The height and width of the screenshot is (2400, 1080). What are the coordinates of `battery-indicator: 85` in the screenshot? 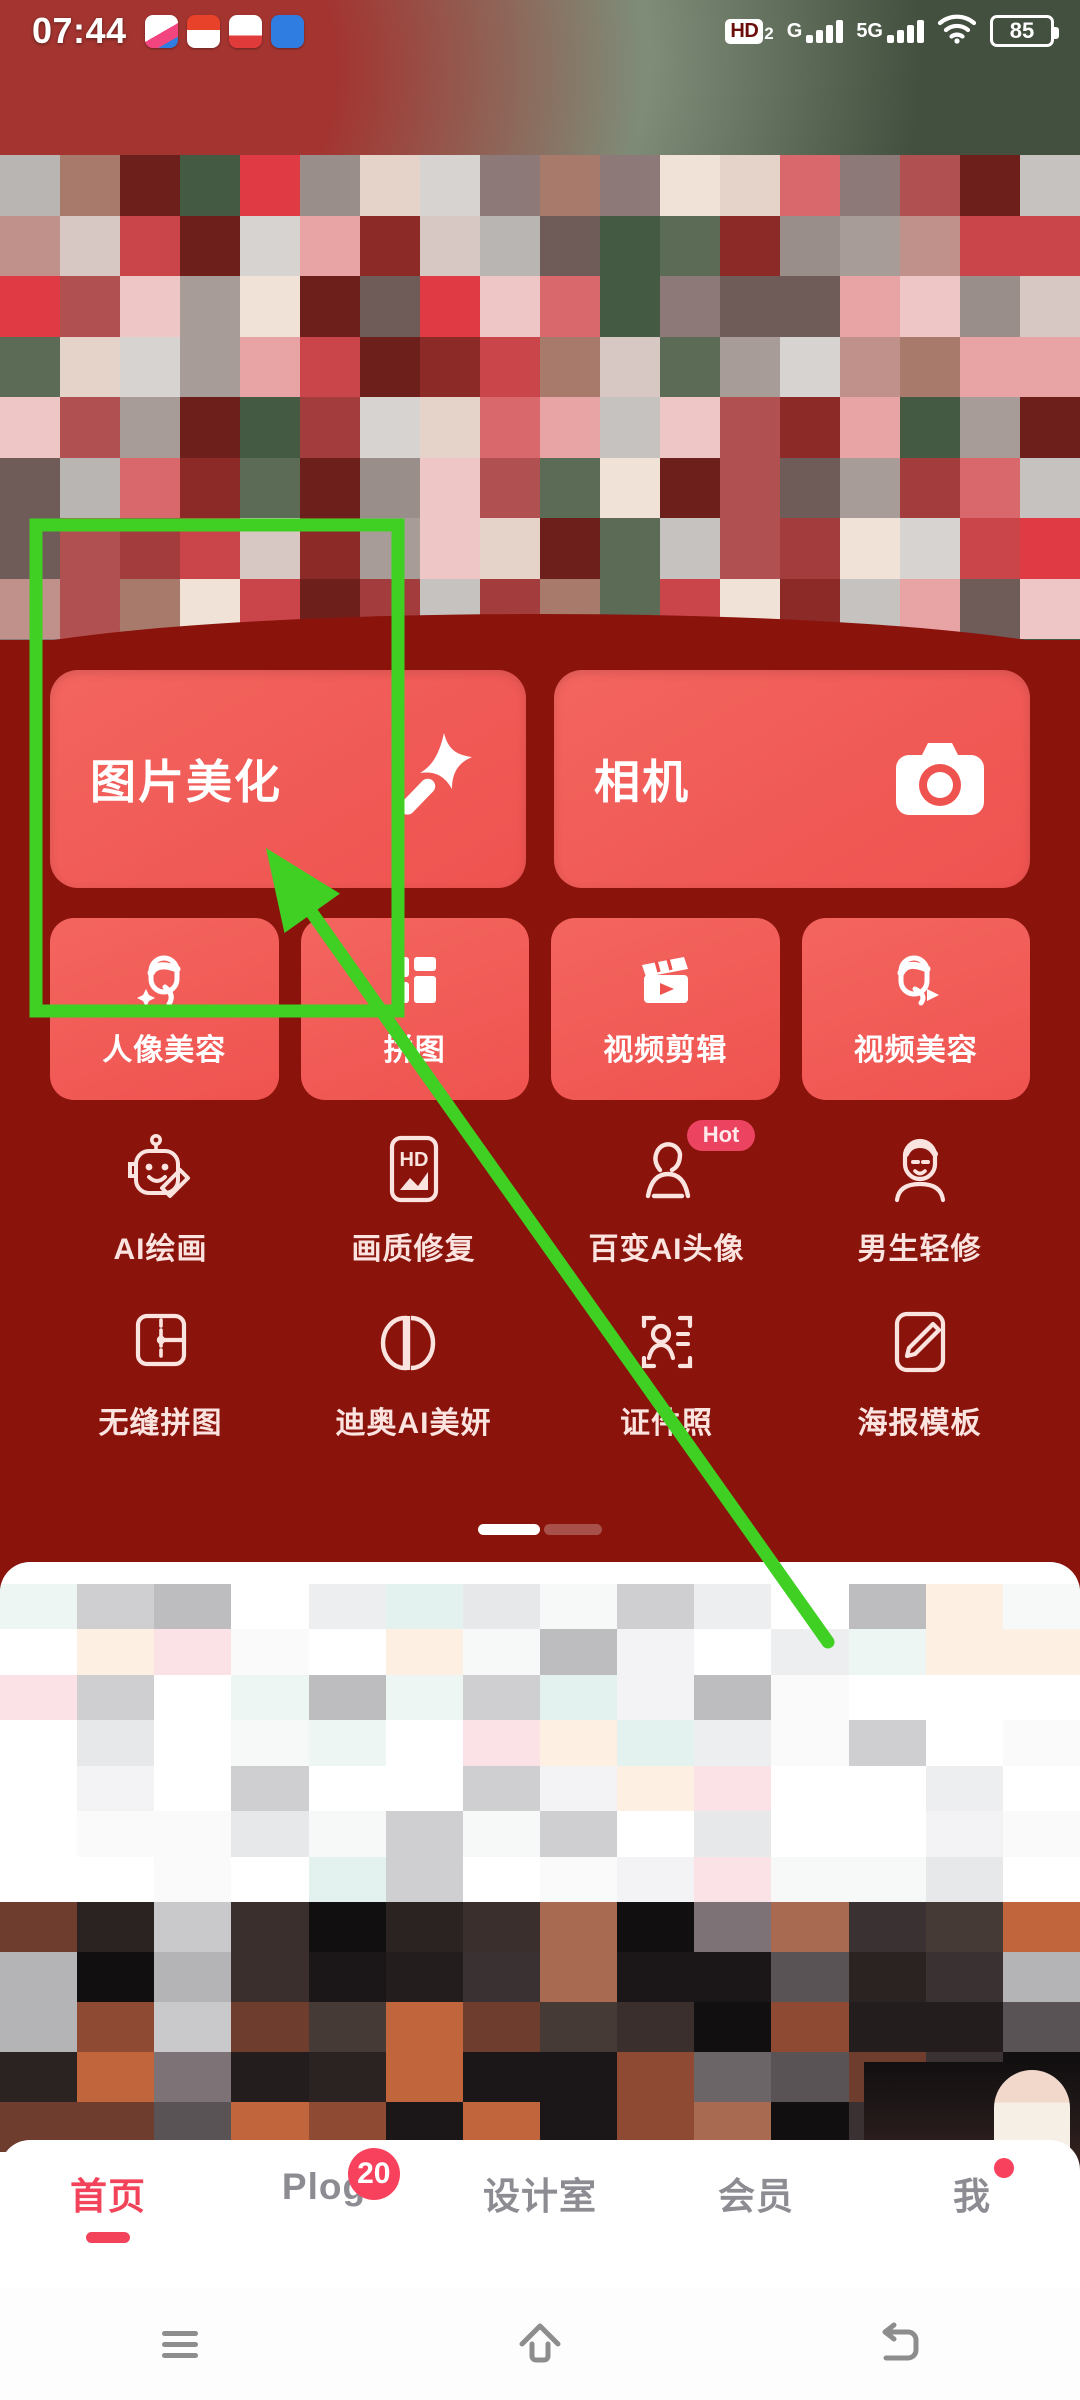 It's located at (1024, 31).